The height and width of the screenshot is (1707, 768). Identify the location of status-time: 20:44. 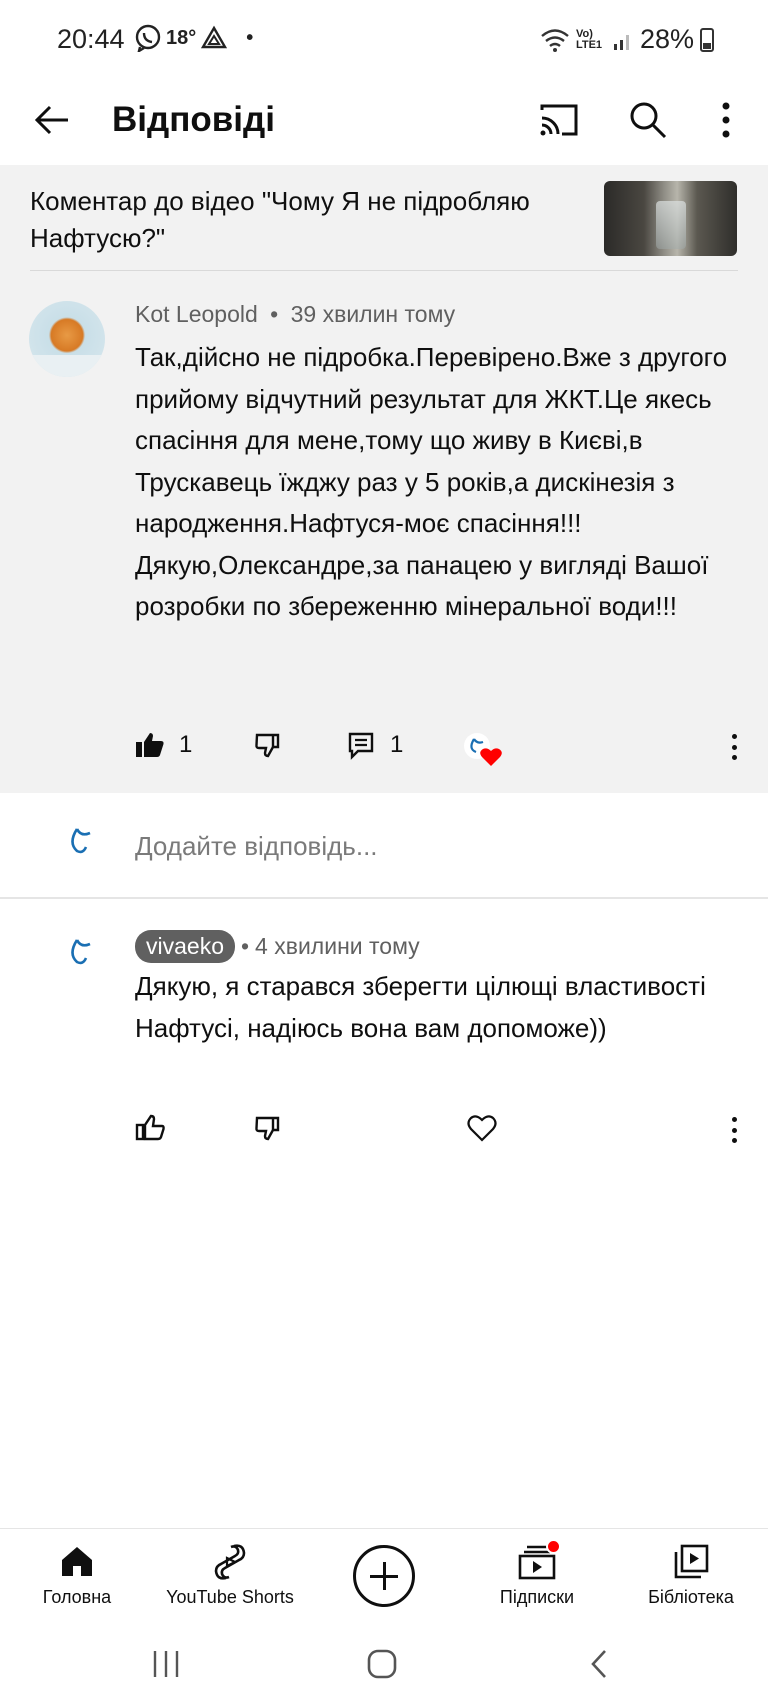
(91, 39).